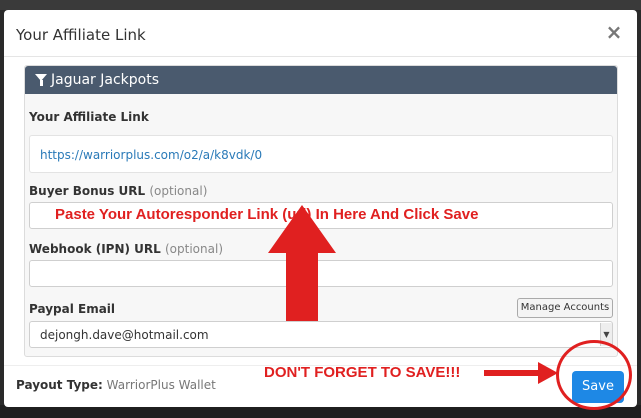 Image resolution: width=641 pixels, height=418 pixels. I want to click on manage-accounts-button: Manage Accounts, so click(565, 308).